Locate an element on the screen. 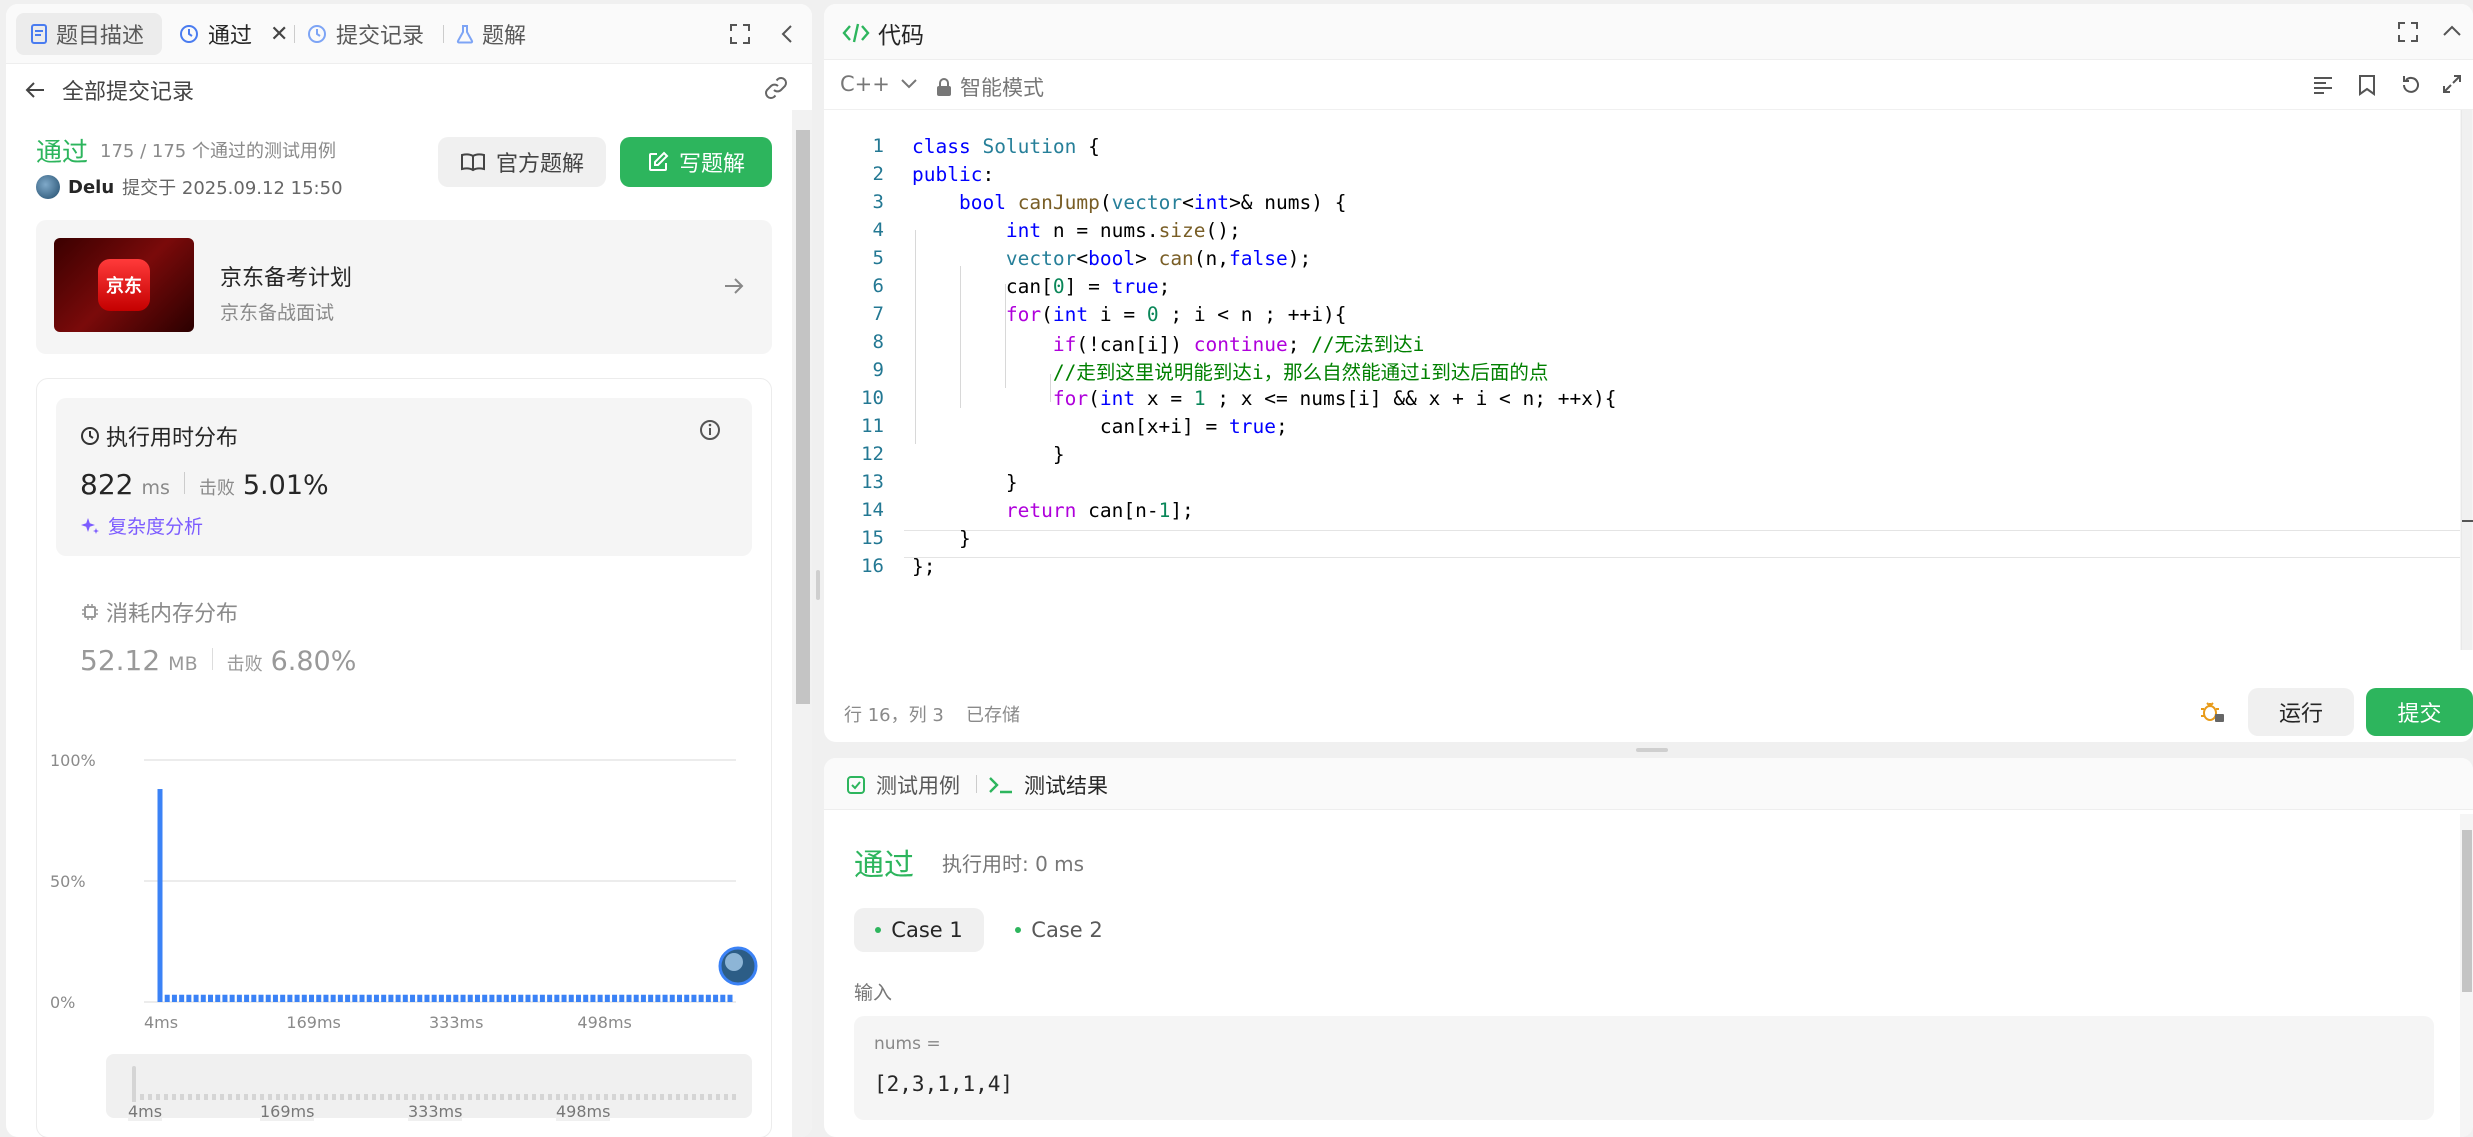  range-slider: 4ms 169ms 333ms 498ms is located at coordinates (429, 1087).